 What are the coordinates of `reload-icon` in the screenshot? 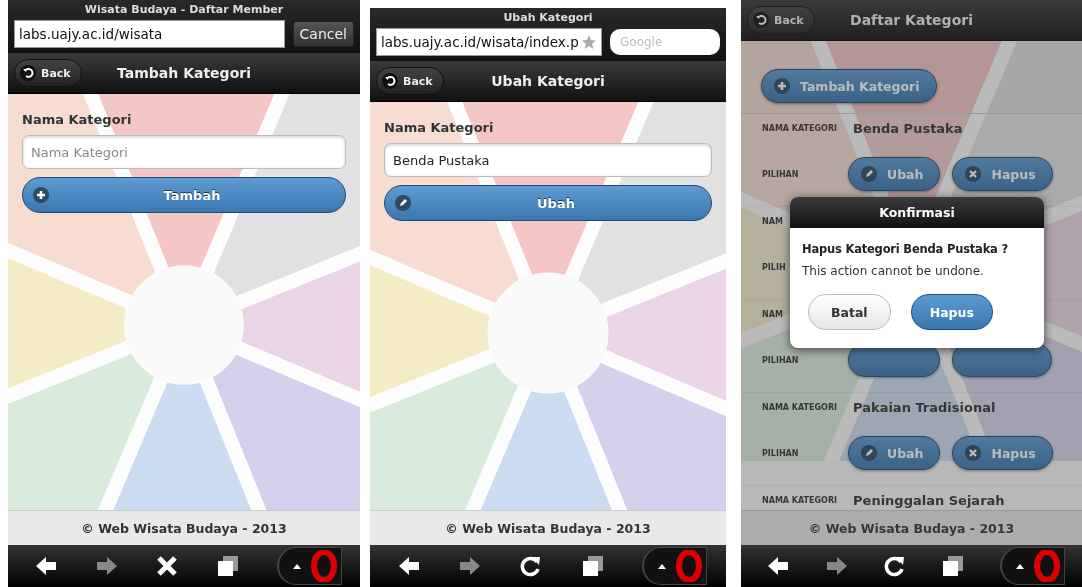 It's located at (894, 566).